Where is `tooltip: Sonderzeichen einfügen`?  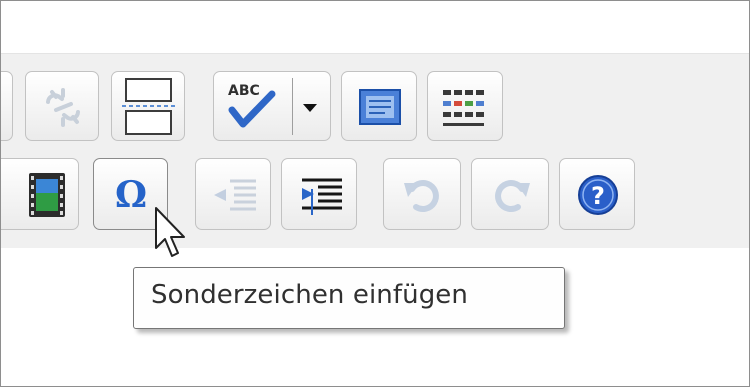 tooltip: Sonderzeichen einfügen is located at coordinates (349, 298).